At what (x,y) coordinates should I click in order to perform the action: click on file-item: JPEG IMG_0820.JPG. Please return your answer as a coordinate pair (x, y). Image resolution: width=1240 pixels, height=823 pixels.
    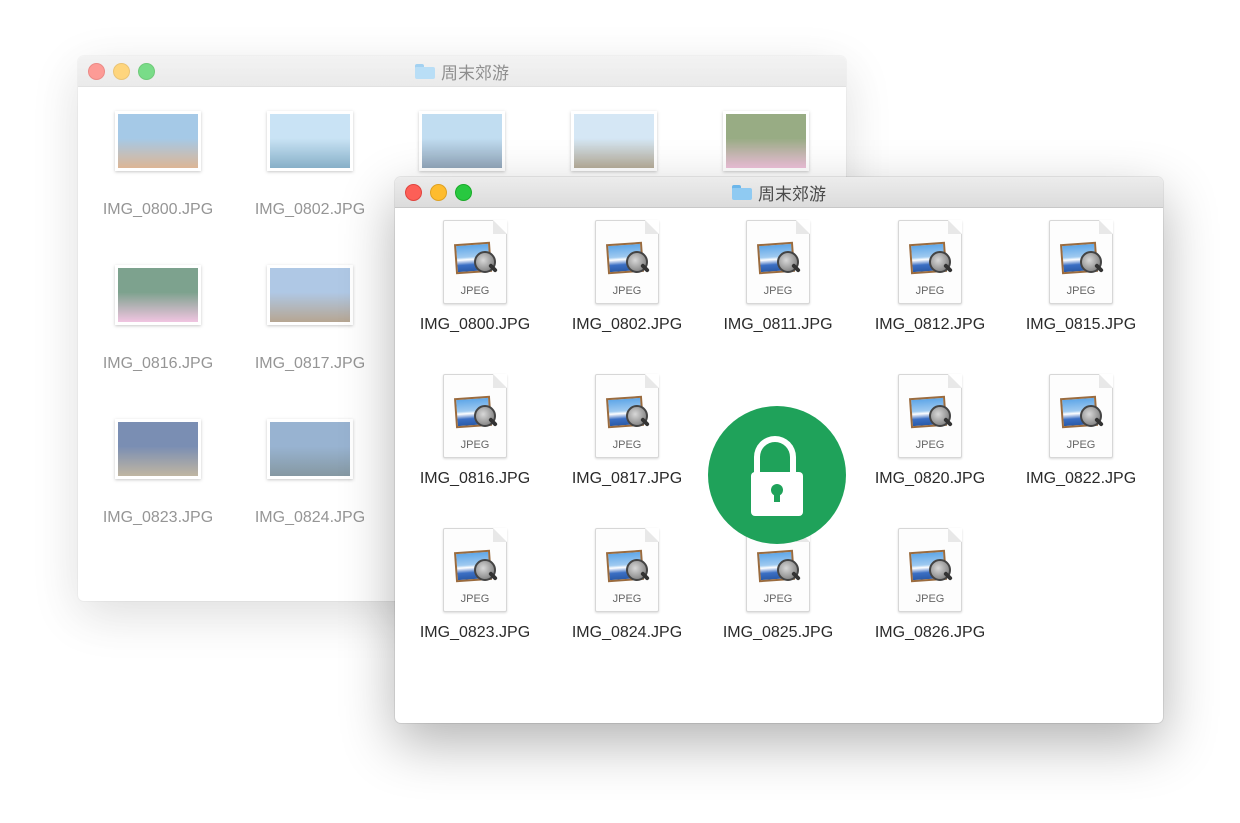
    Looking at the image, I should click on (930, 431).